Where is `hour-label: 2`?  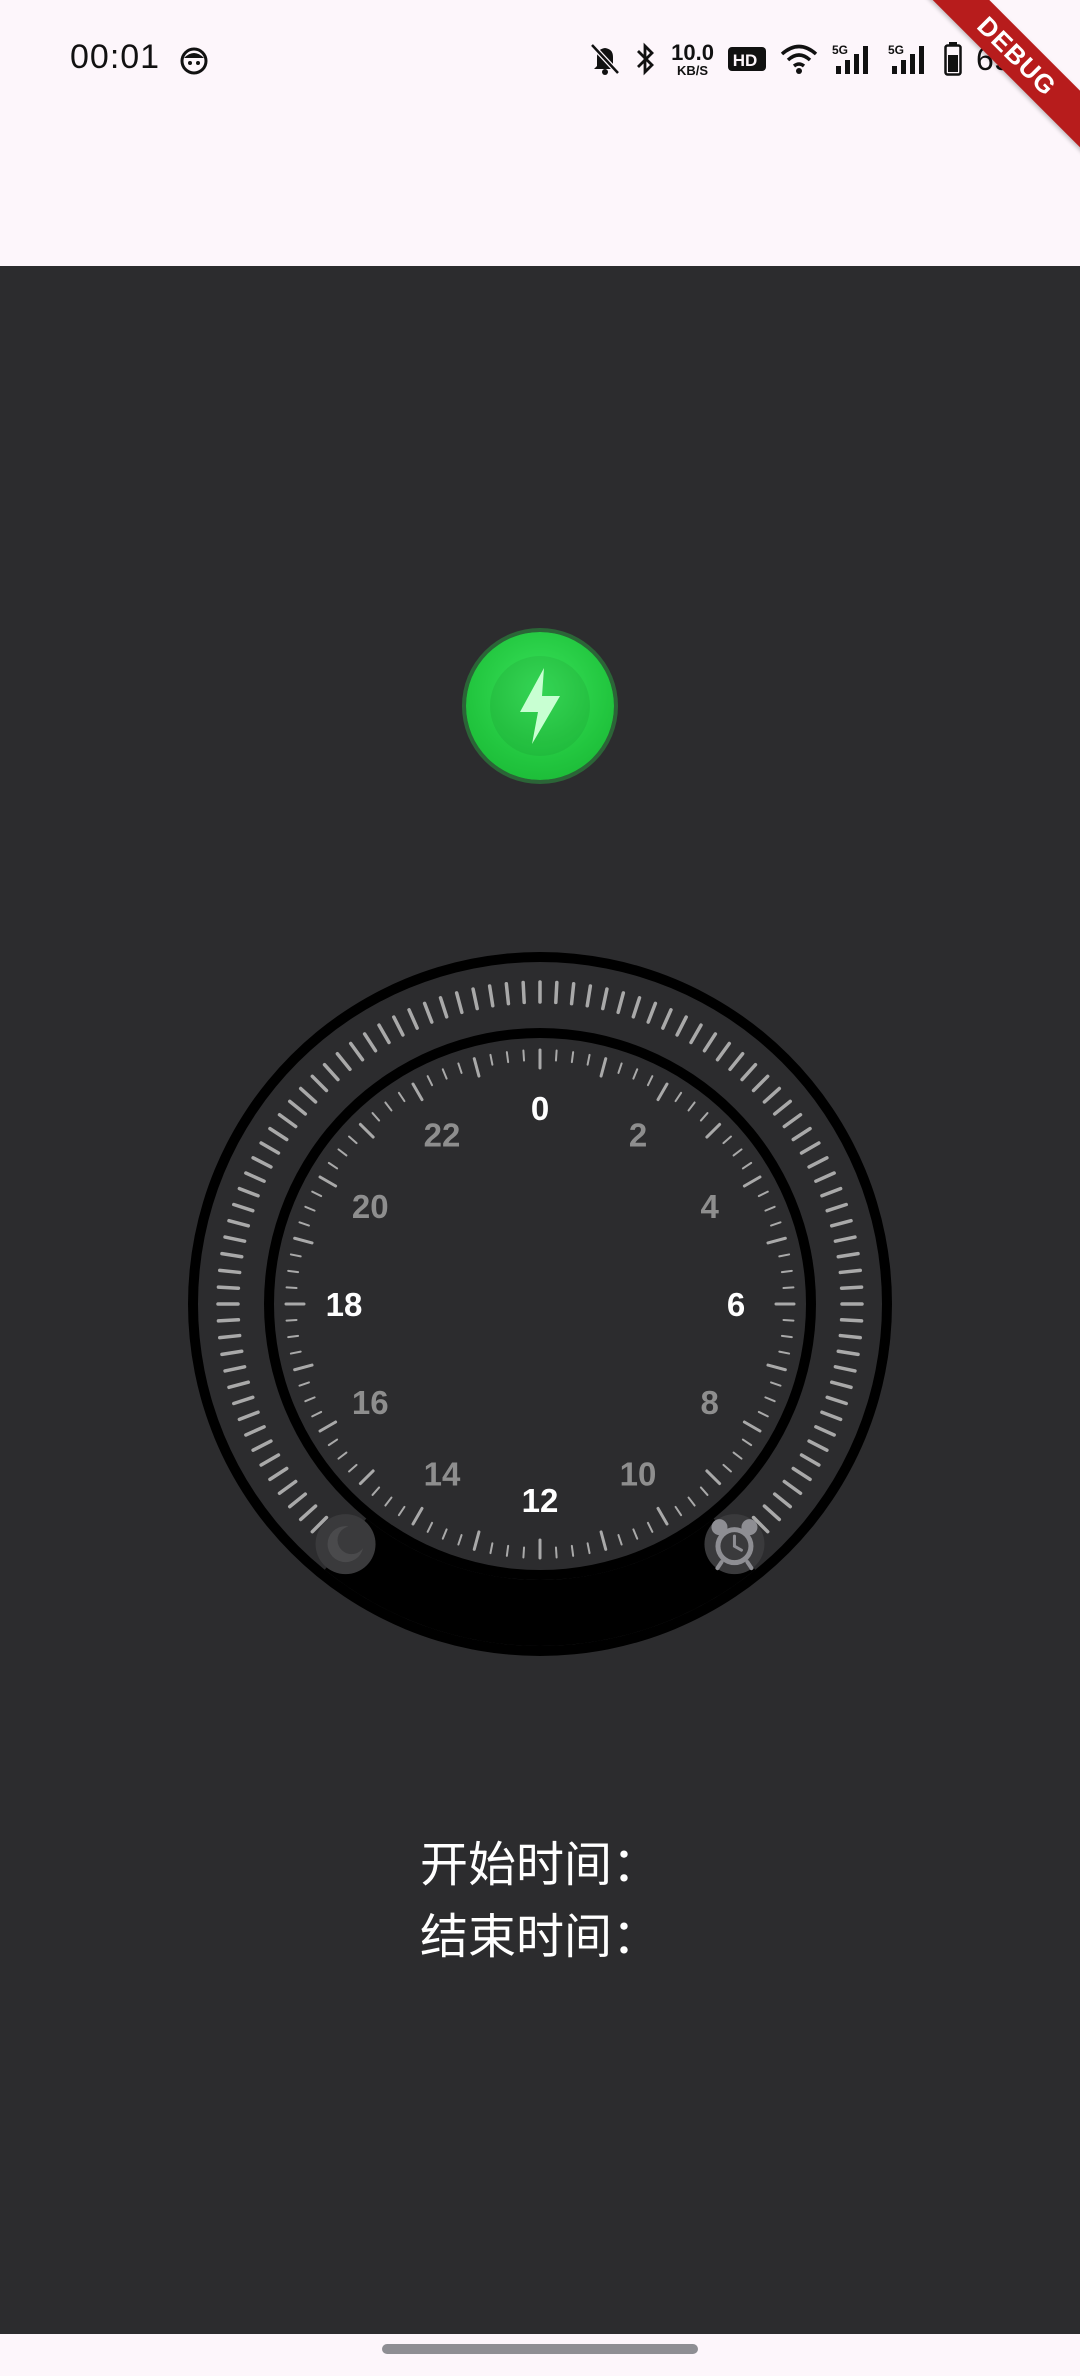 hour-label: 2 is located at coordinates (638, 1134).